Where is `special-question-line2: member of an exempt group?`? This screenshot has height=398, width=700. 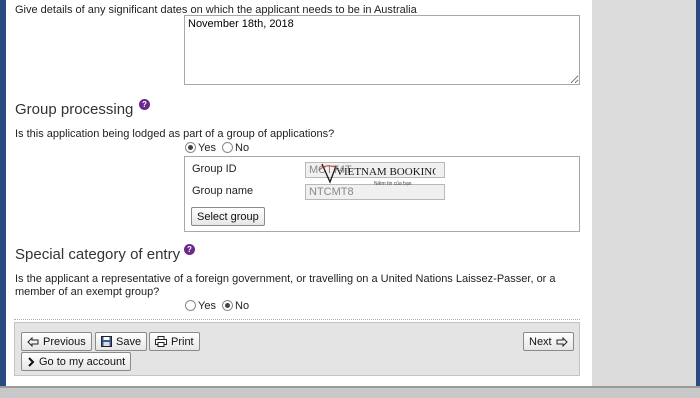
special-question-line2: member of an exempt group? is located at coordinates (87, 292).